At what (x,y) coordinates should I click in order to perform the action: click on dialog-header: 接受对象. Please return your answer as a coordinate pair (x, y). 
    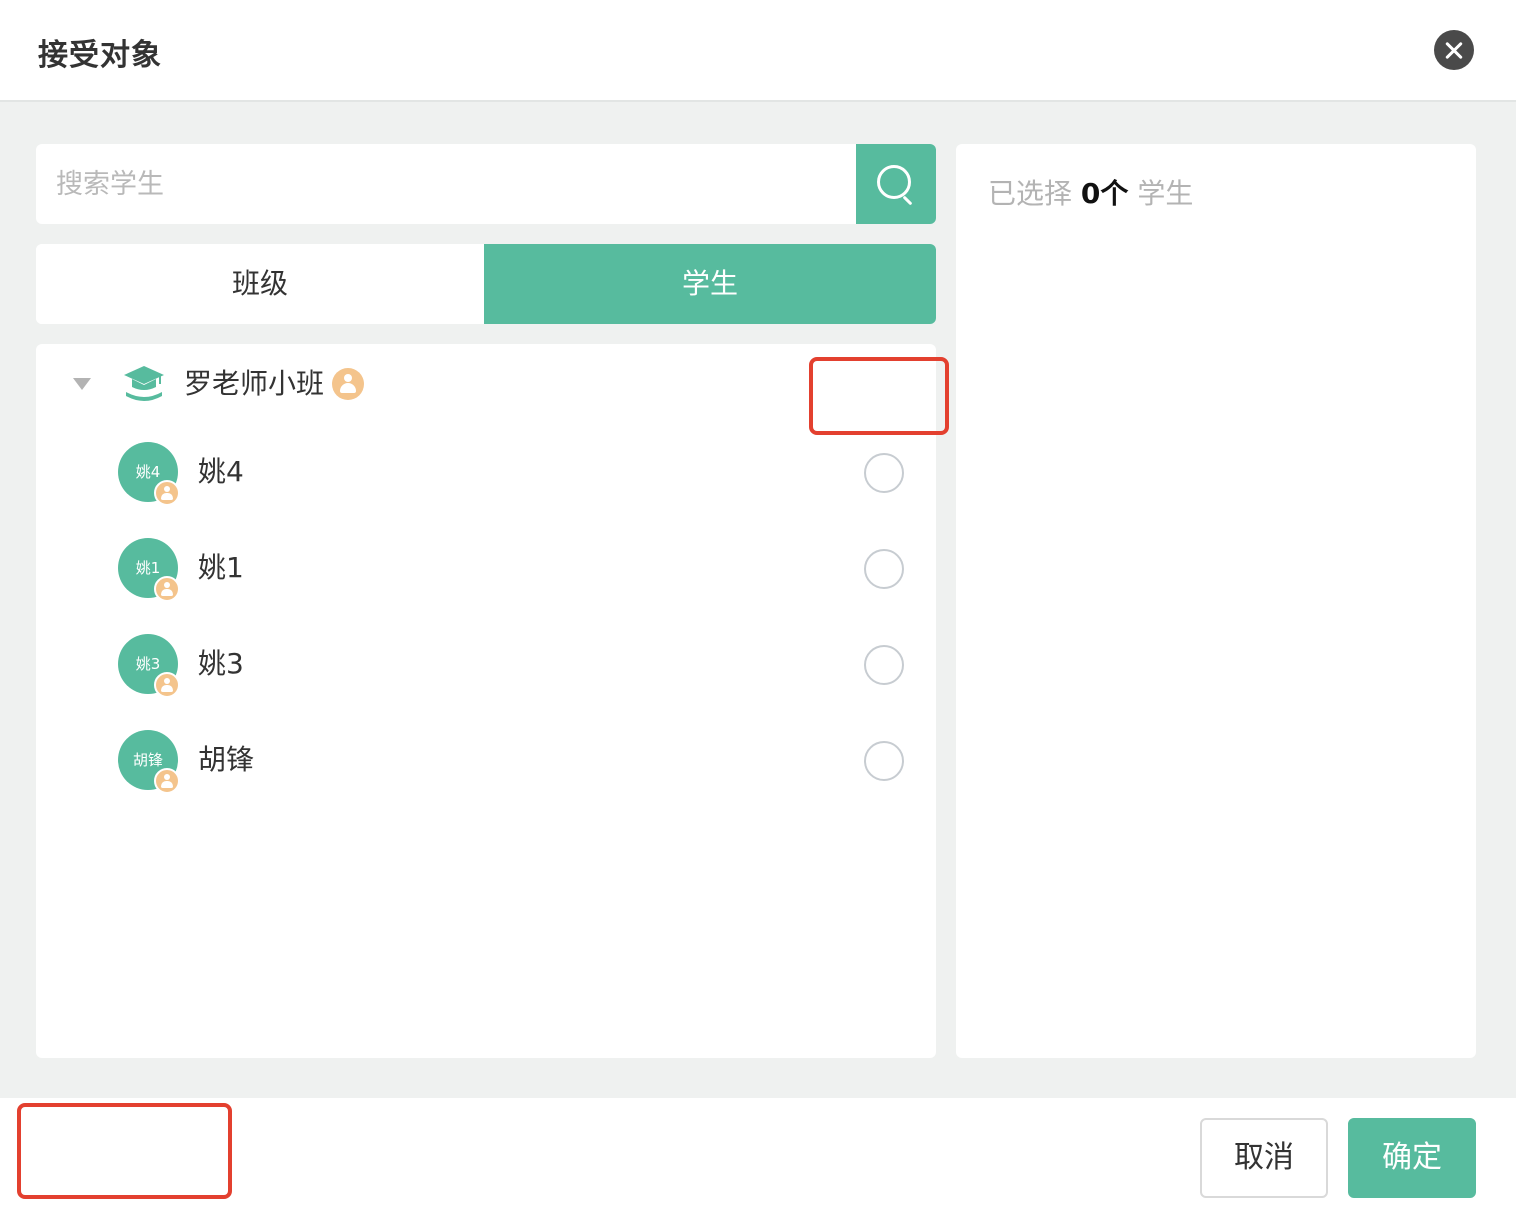
    Looking at the image, I should click on (758, 51).